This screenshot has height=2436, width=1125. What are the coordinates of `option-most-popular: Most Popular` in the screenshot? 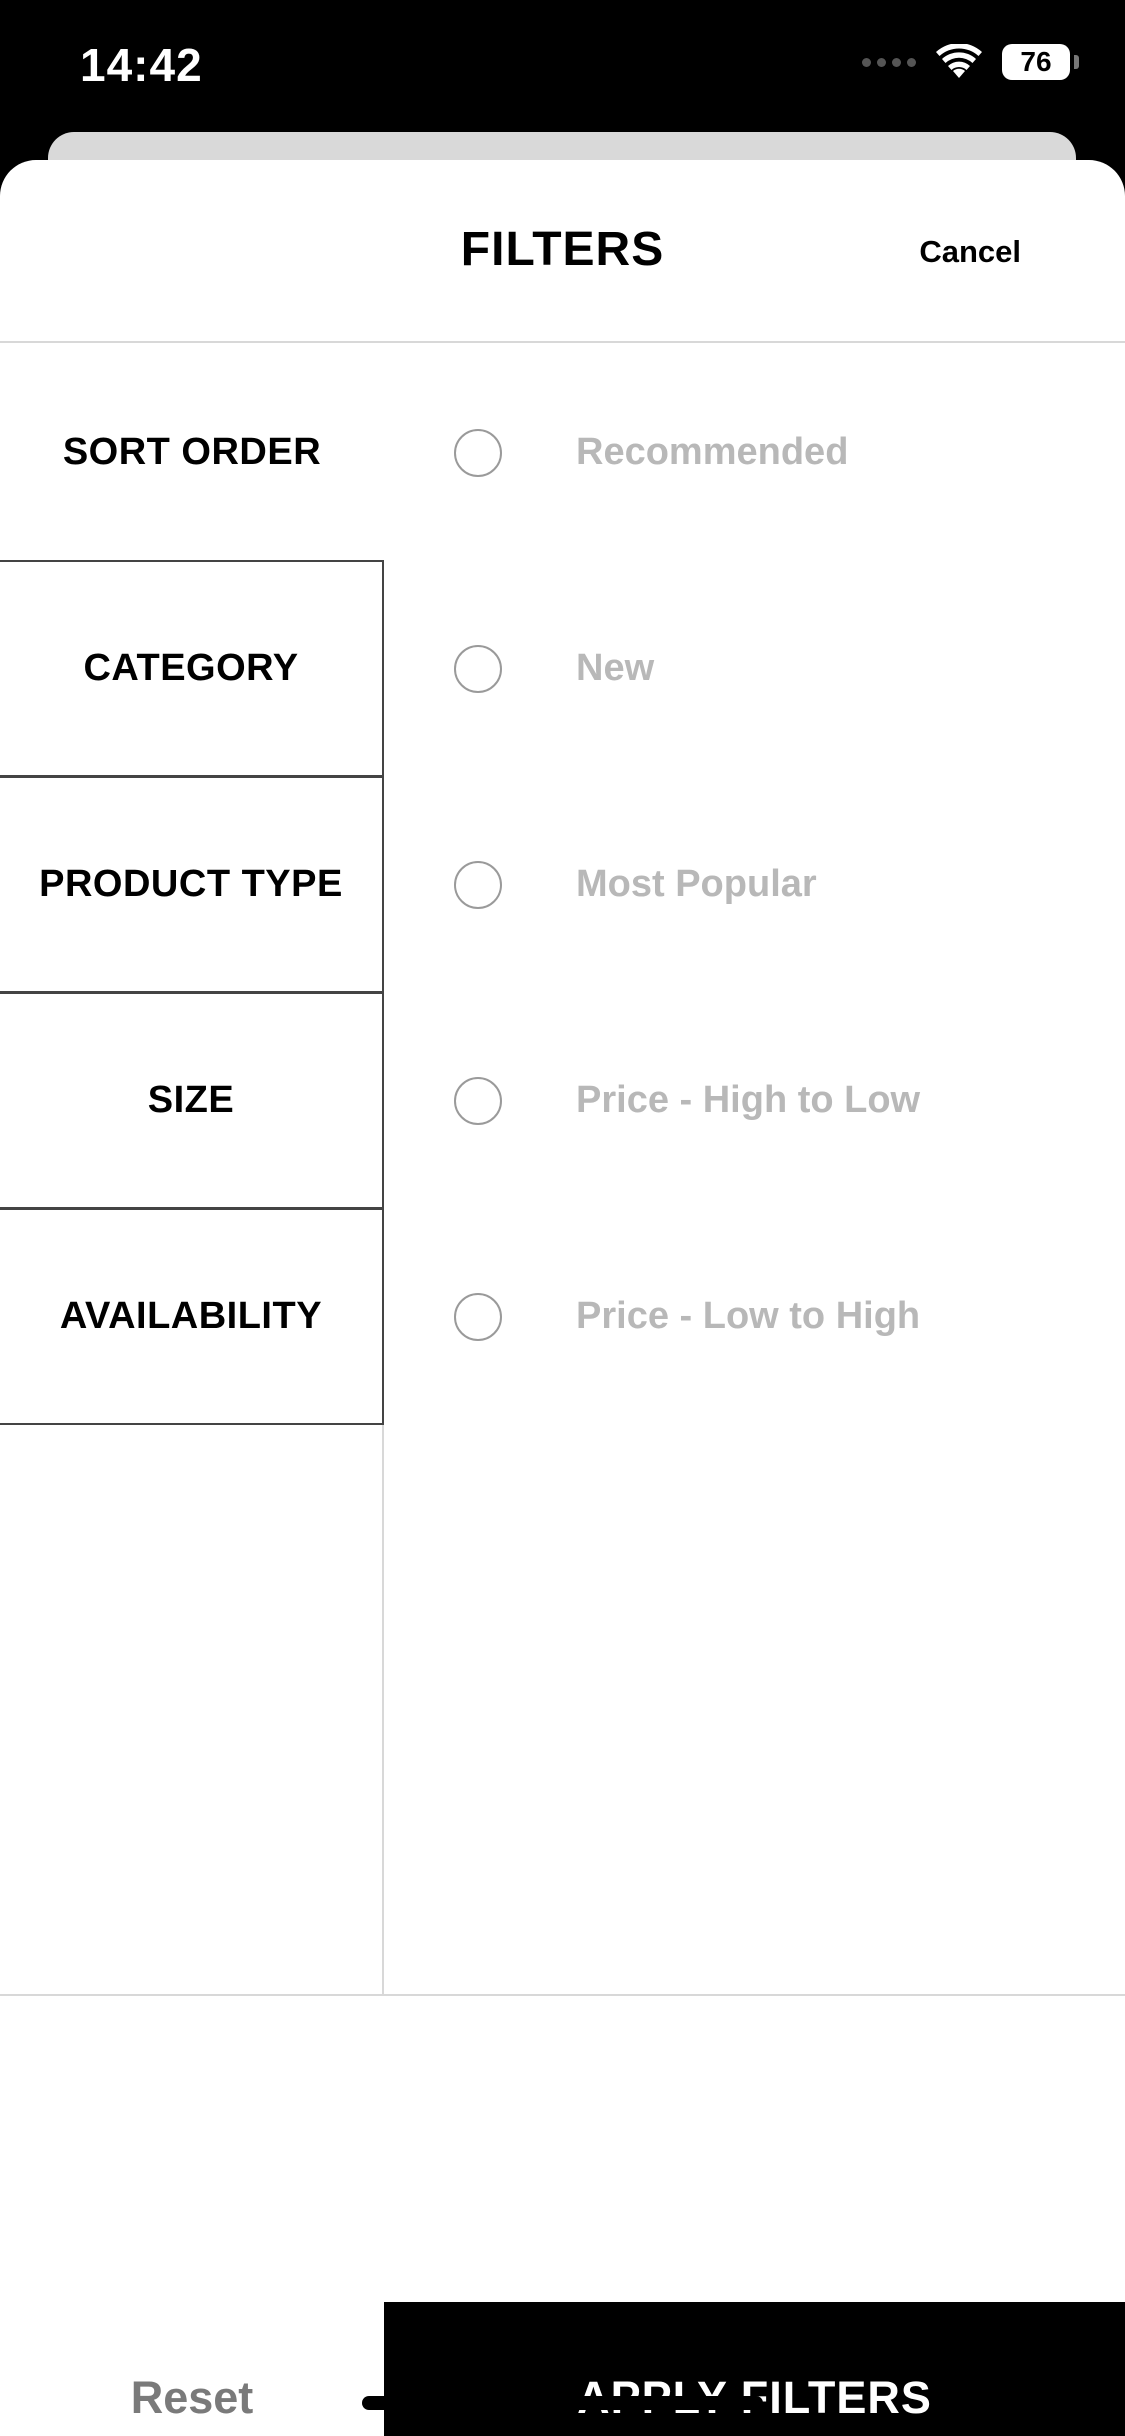 It's located at (754, 884).